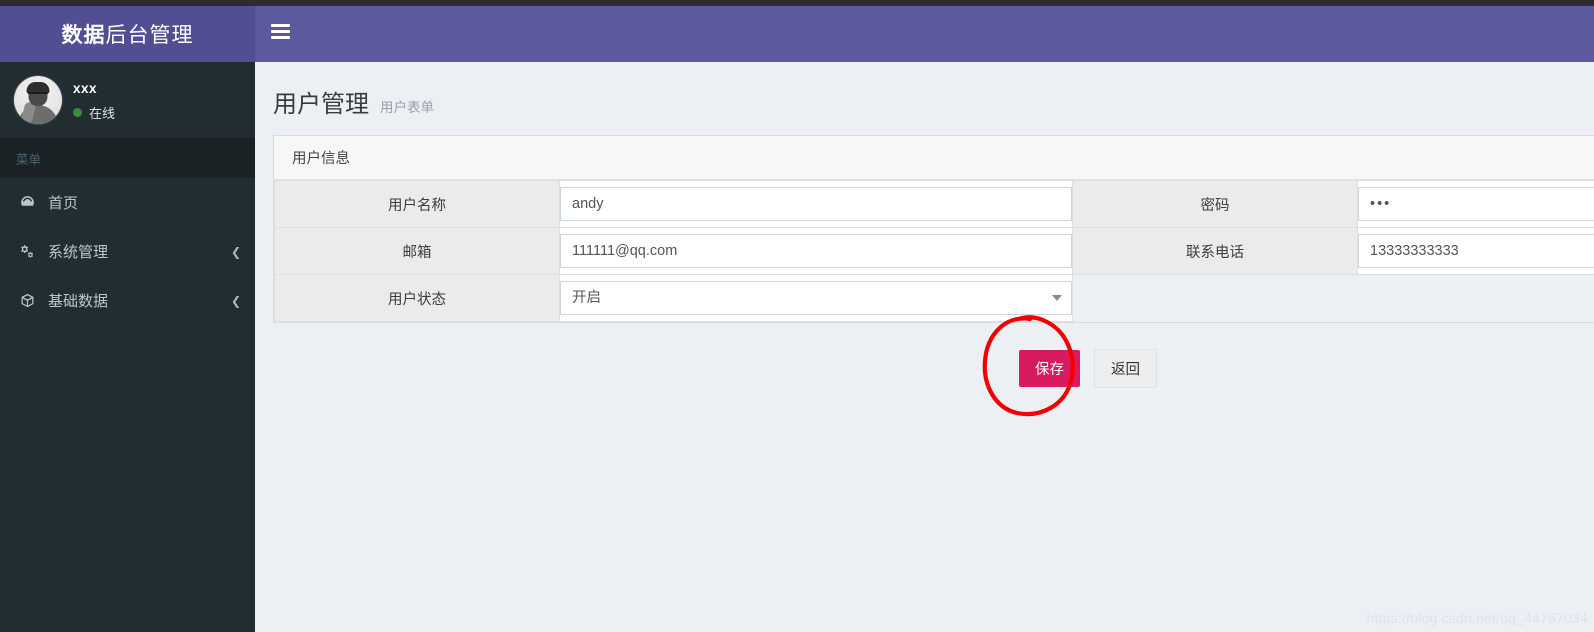 The image size is (1594, 632). I want to click on brand-logo: 数据 后台管理, so click(127, 34).